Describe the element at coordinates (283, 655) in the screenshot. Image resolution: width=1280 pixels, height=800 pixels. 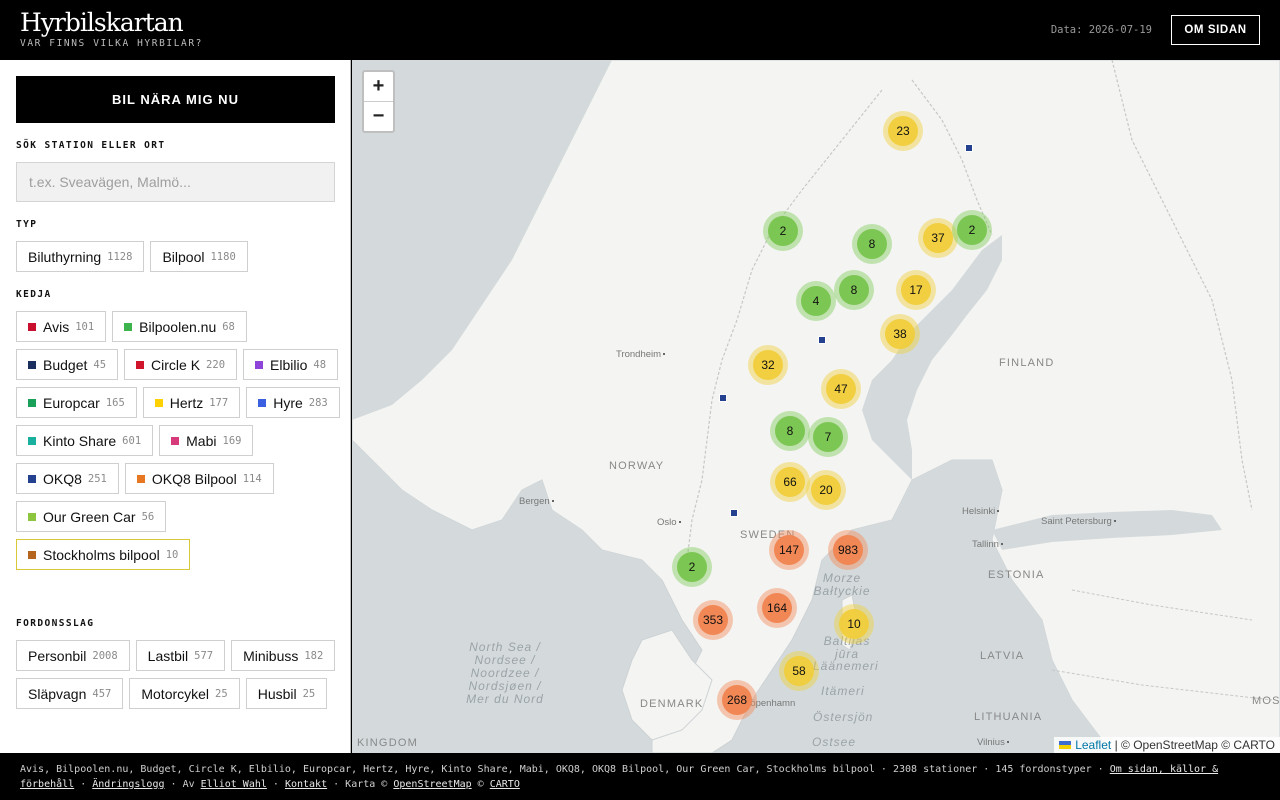
I see `vehicle-chip-minibuss: Minibuss 182` at that location.